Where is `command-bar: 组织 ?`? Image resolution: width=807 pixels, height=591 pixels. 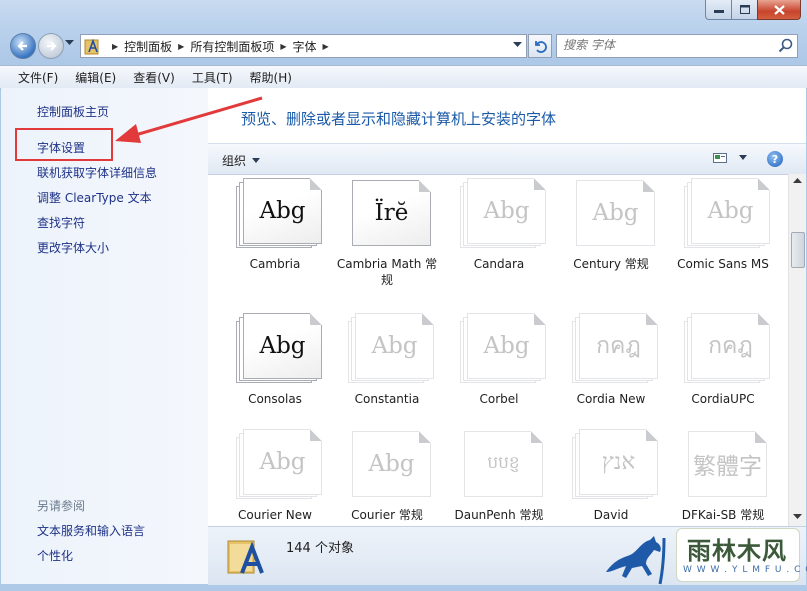
command-bar: 组织 ? is located at coordinates (507, 159).